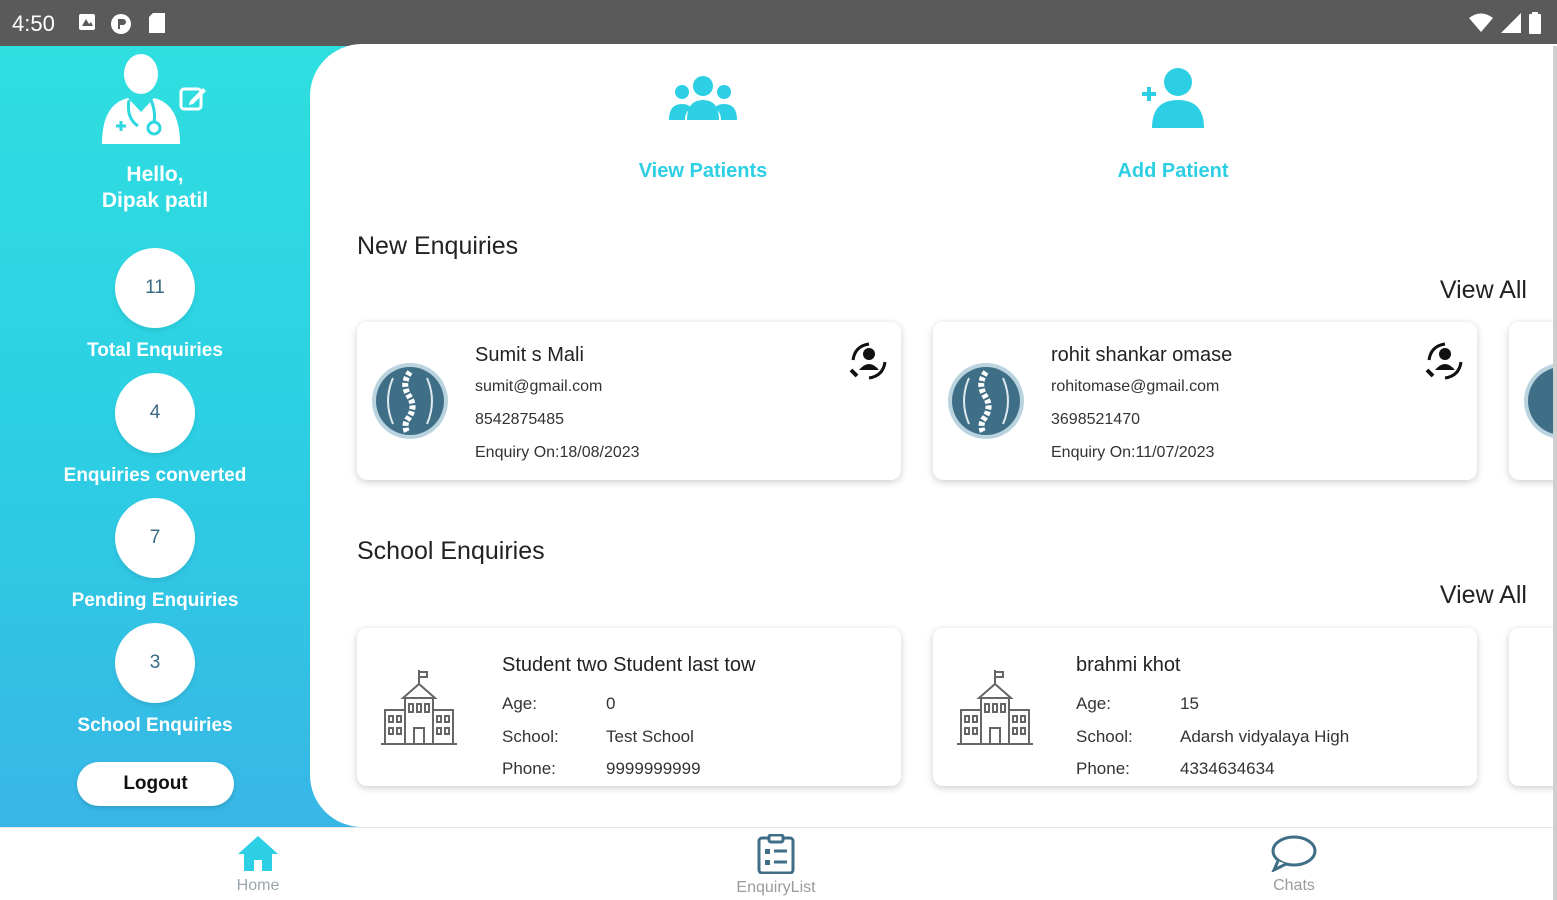 Image resolution: width=1557 pixels, height=900 pixels. I want to click on phone-value: 9999999999, so click(653, 768).